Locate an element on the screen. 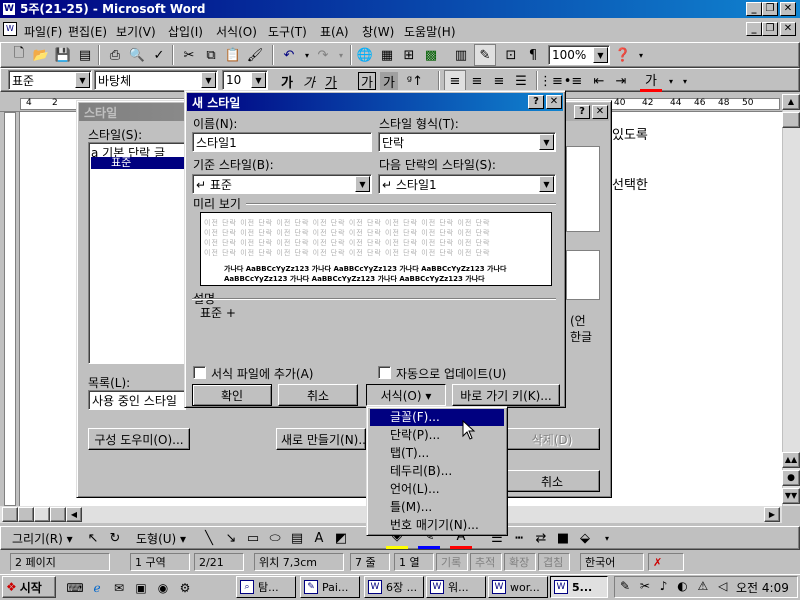 The height and width of the screenshot is (600, 800). open-icon: 📂 is located at coordinates (41, 55).